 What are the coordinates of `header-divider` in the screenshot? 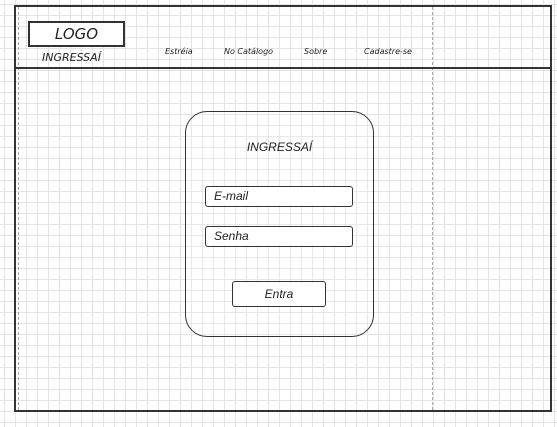 It's located at (283, 68).